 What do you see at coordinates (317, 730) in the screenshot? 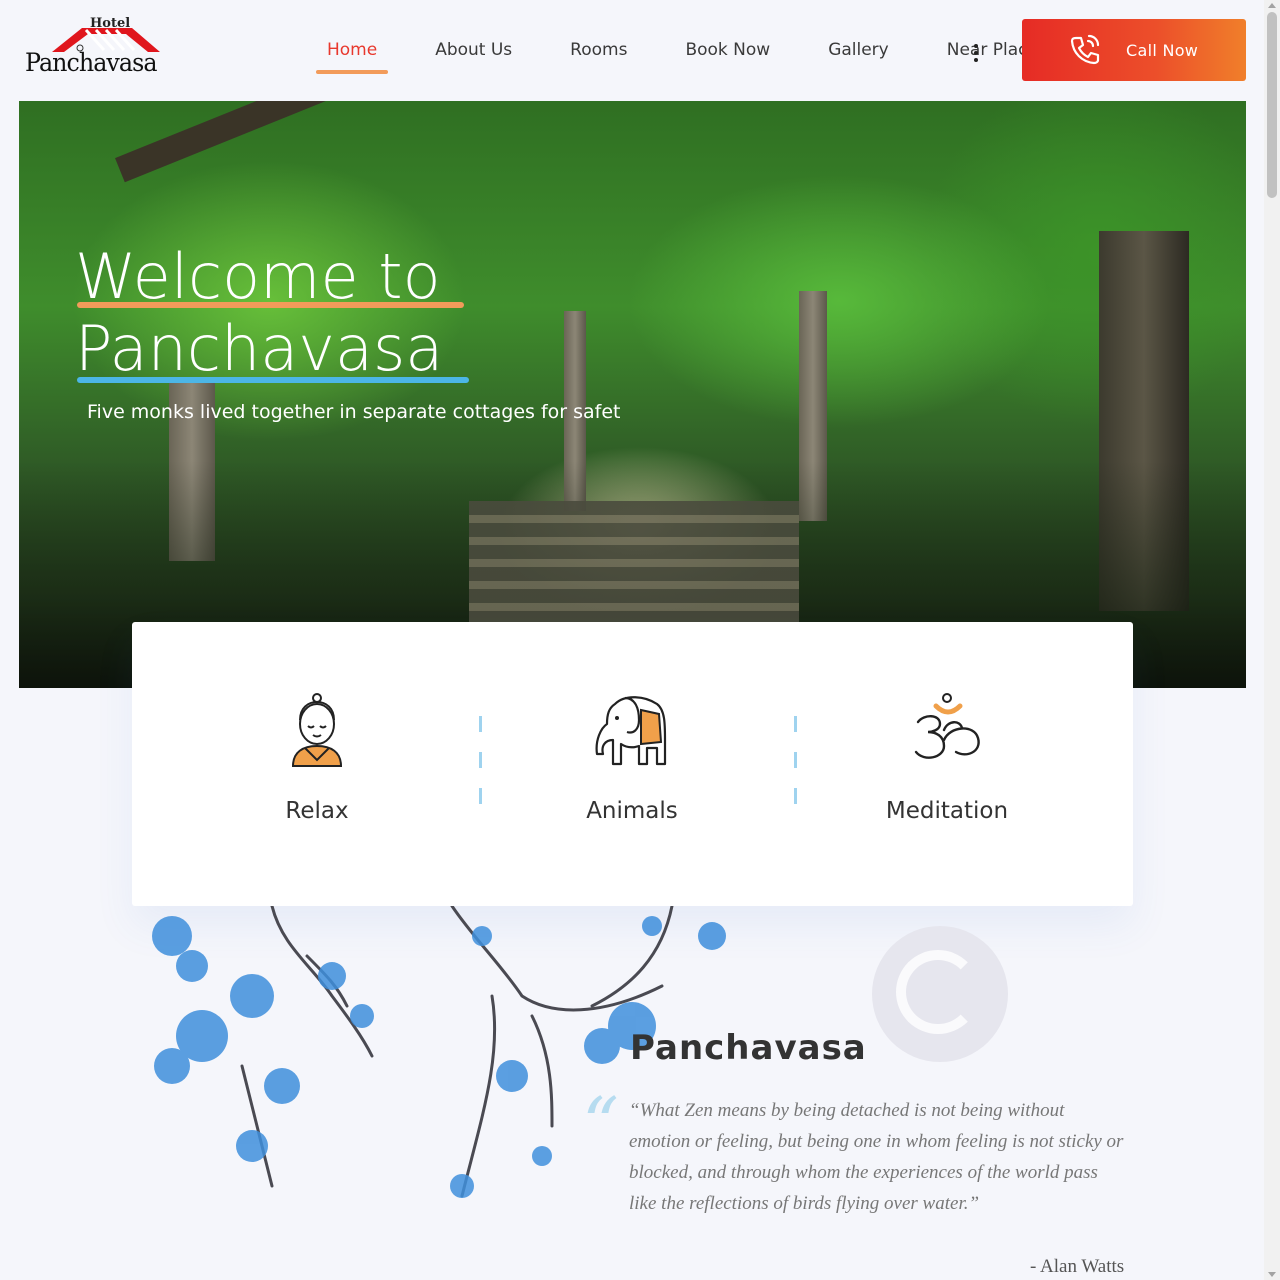
I see `buddha-icon` at bounding box center [317, 730].